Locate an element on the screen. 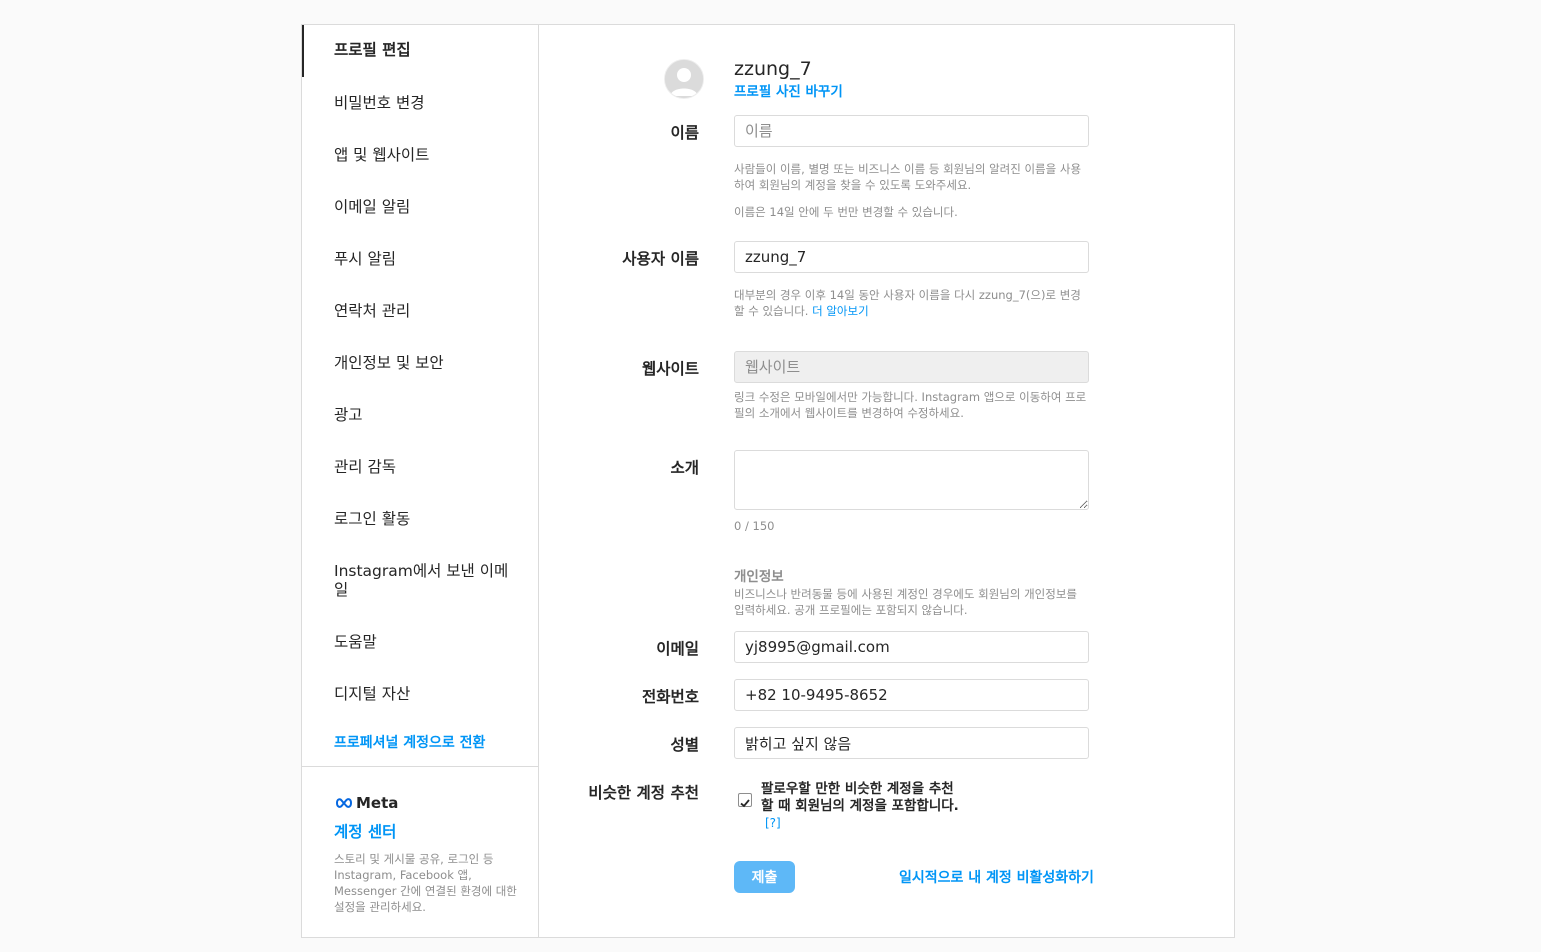  meta-logo: Meta is located at coordinates (366, 803).